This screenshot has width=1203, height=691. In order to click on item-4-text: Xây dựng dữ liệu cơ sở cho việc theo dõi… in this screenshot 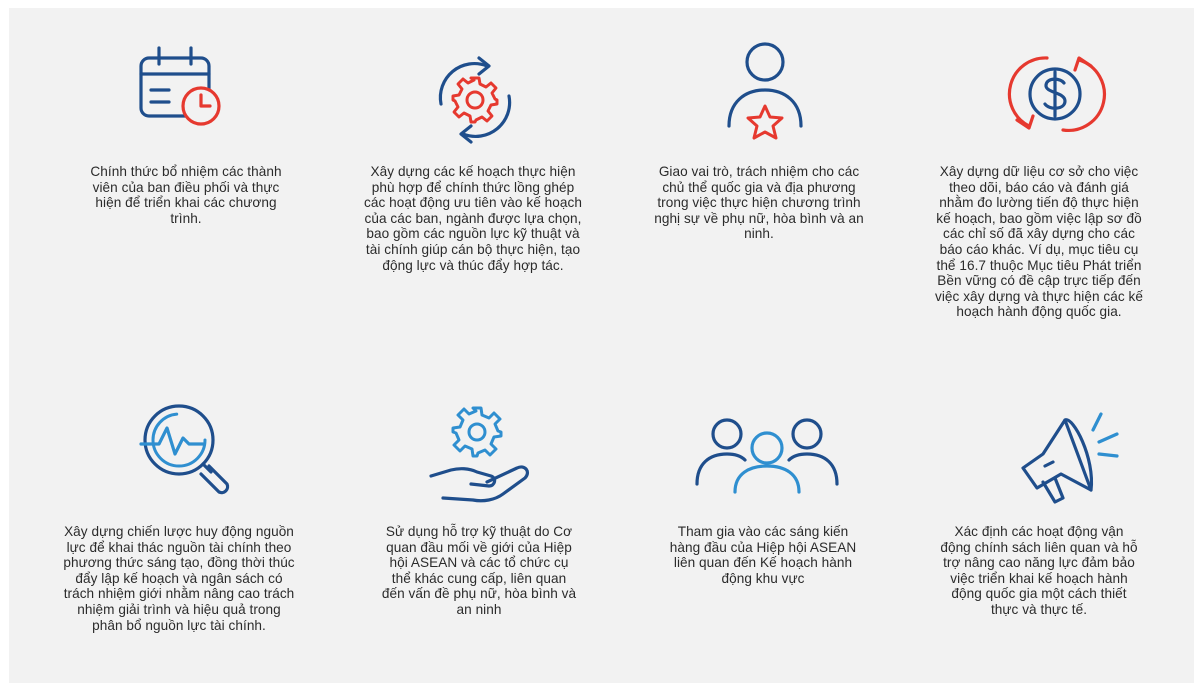, I will do `click(1039, 242)`.